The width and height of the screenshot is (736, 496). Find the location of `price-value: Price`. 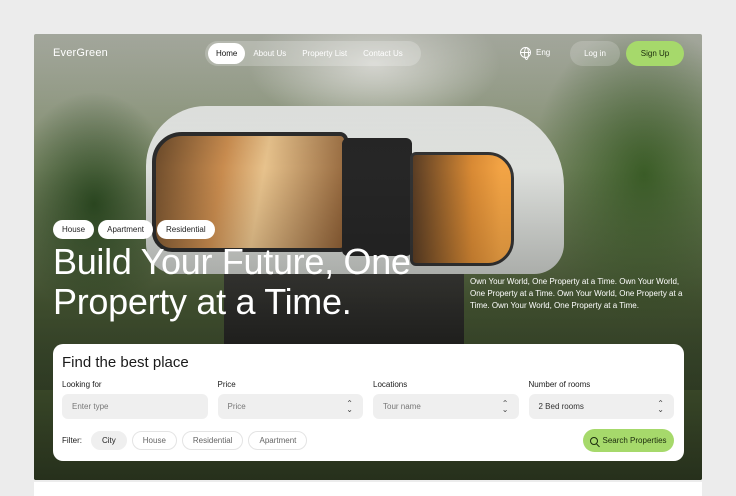

price-value: Price is located at coordinates (236, 406).